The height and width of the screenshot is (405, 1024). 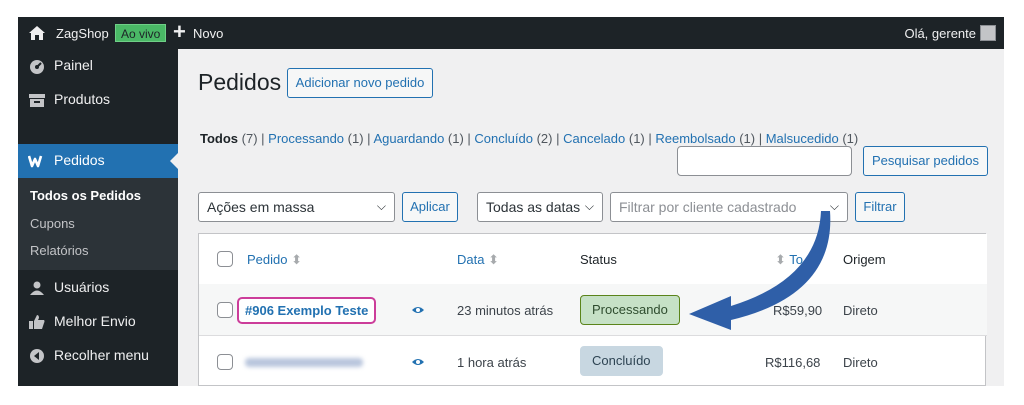 I want to click on view-cancelado: Cancelado, so click(x=594, y=138).